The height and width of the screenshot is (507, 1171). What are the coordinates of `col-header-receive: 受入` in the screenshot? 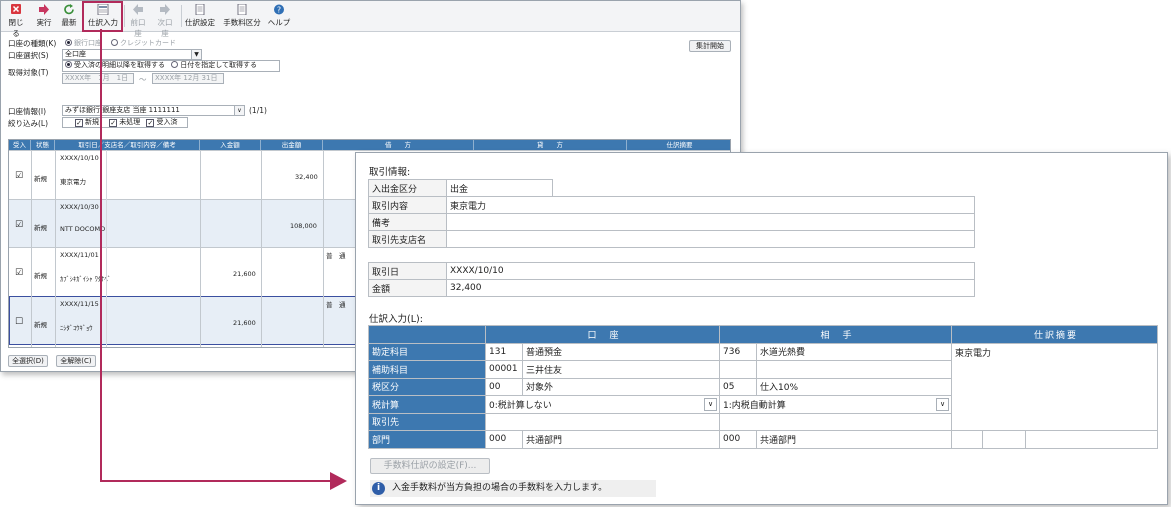 It's located at (20, 145).